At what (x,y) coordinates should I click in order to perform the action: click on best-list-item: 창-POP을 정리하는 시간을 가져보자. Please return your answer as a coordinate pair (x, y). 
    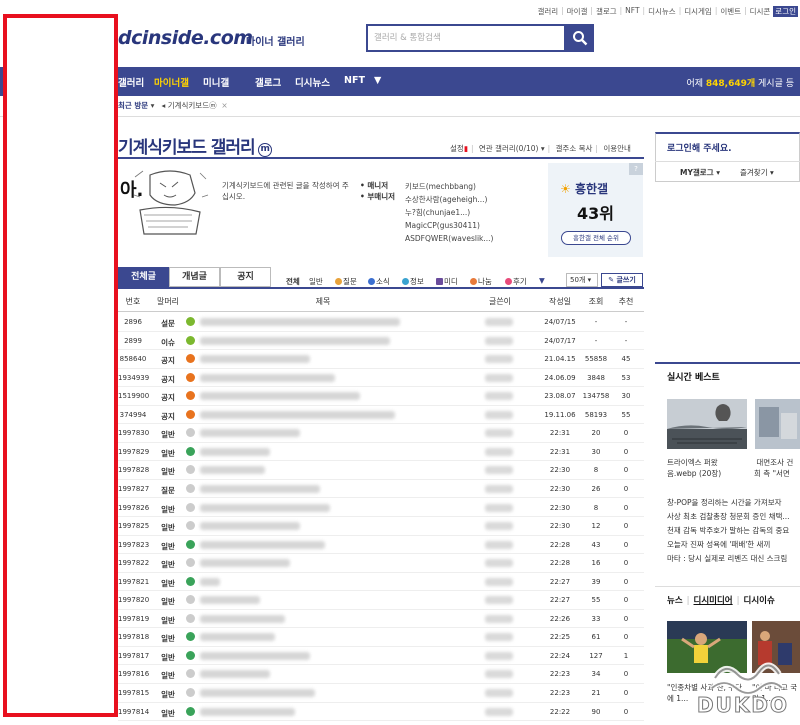
    Looking at the image, I should click on (733, 502).